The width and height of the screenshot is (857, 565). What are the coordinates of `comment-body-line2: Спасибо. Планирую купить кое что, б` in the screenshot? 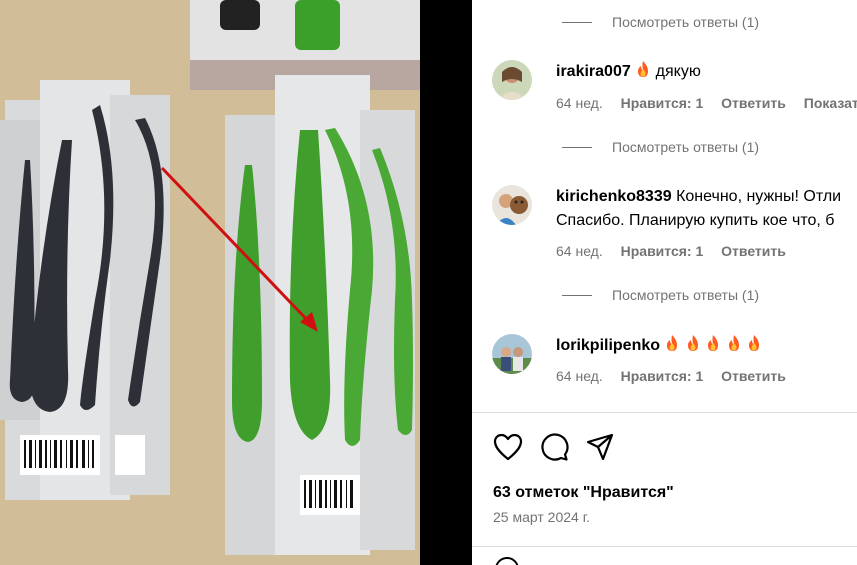 It's located at (695, 220).